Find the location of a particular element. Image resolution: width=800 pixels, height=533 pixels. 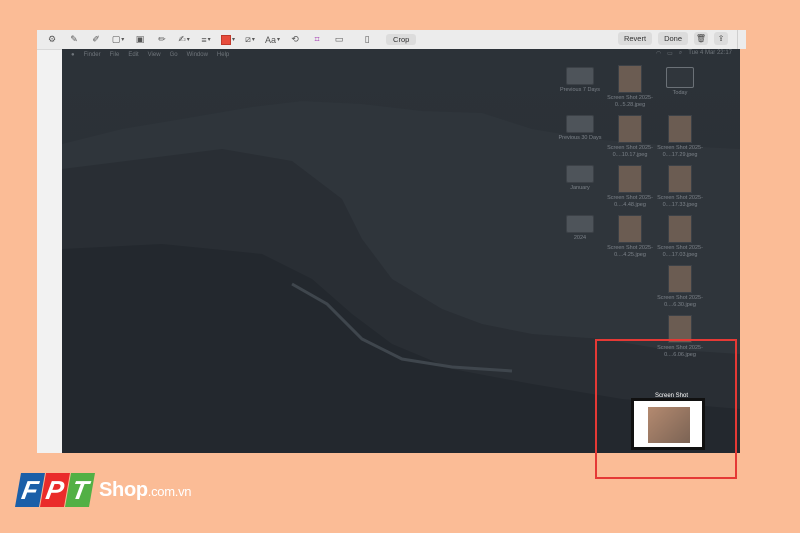

menu-item: Go is located at coordinates (174, 55).